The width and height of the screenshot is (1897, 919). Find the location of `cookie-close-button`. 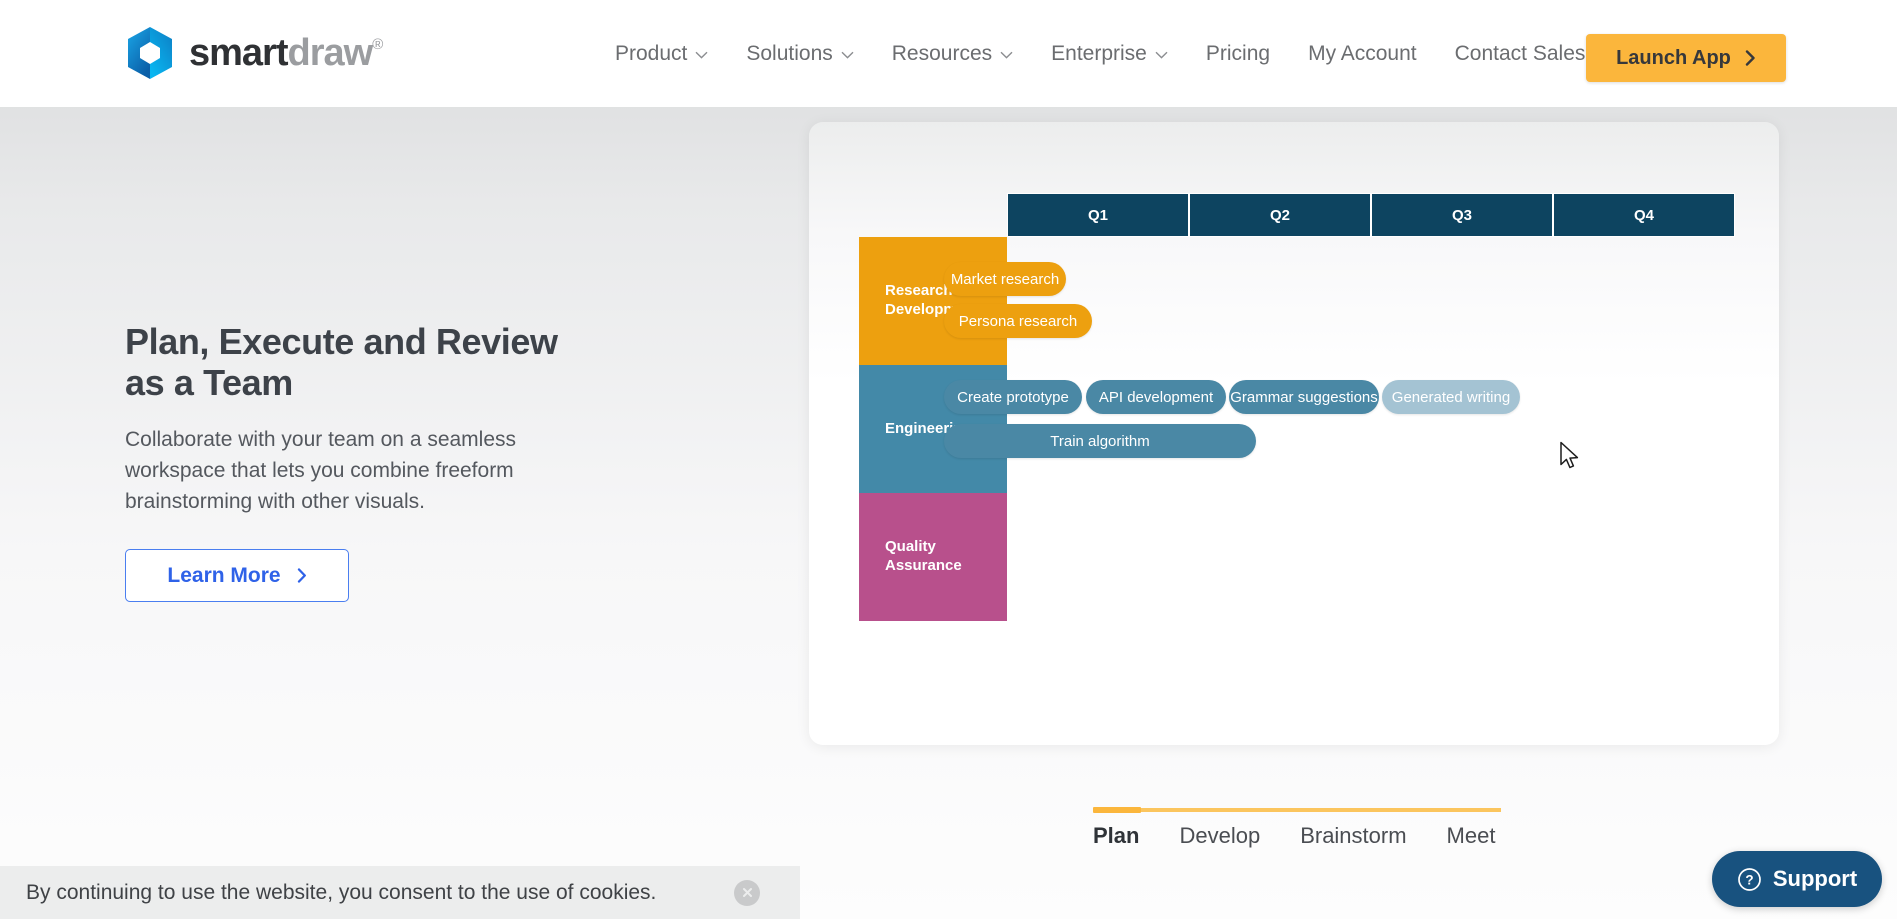

cookie-close-button is located at coordinates (747, 892).